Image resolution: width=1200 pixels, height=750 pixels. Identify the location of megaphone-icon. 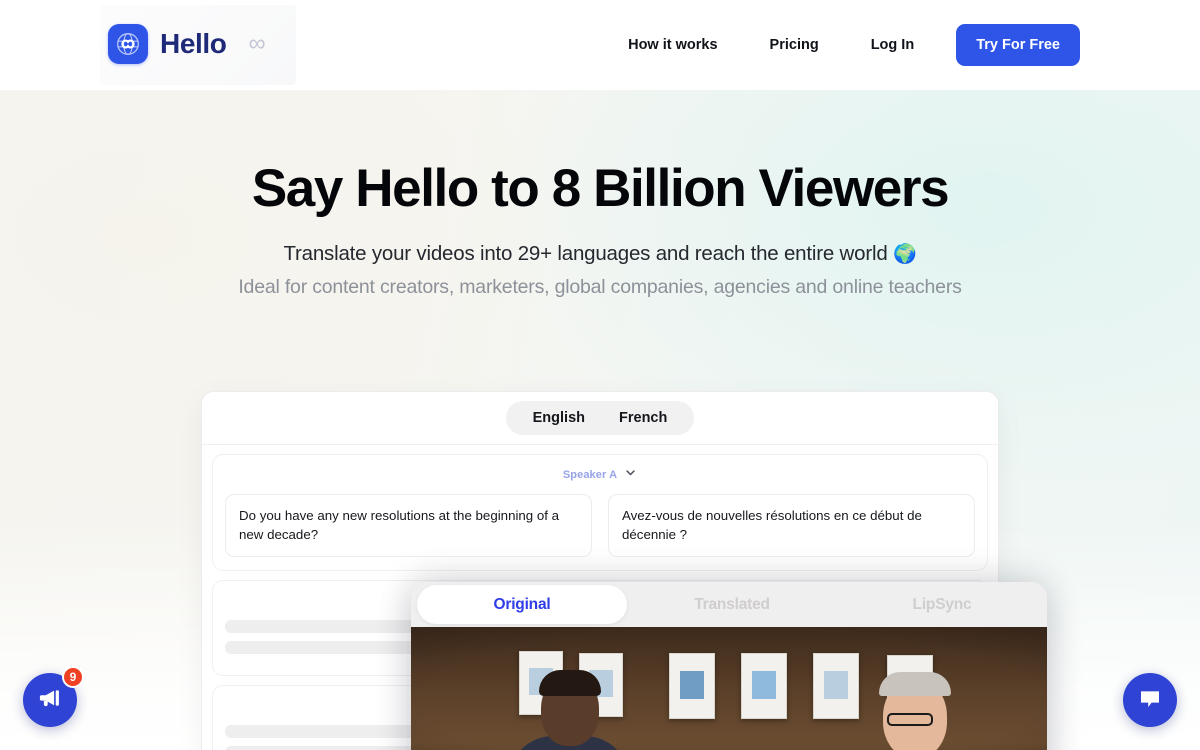
(50, 700).